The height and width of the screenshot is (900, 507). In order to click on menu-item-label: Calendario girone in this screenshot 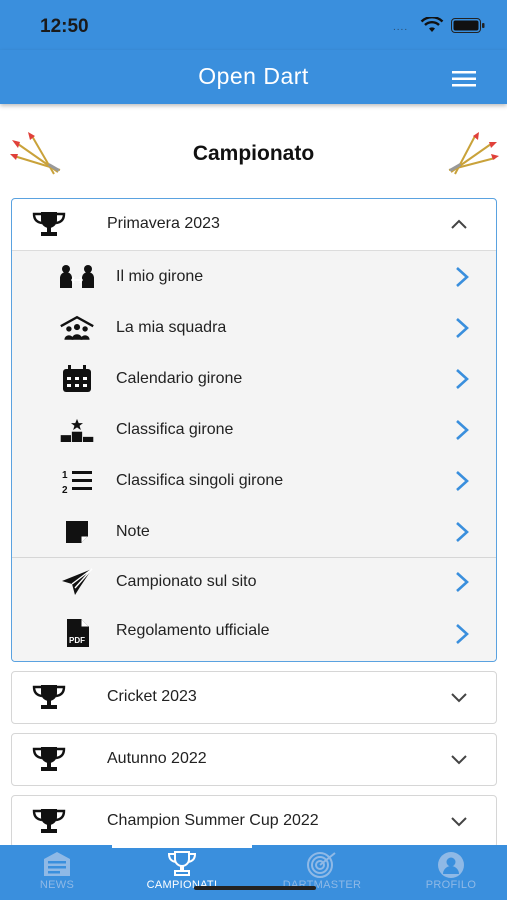, I will do `click(179, 378)`.